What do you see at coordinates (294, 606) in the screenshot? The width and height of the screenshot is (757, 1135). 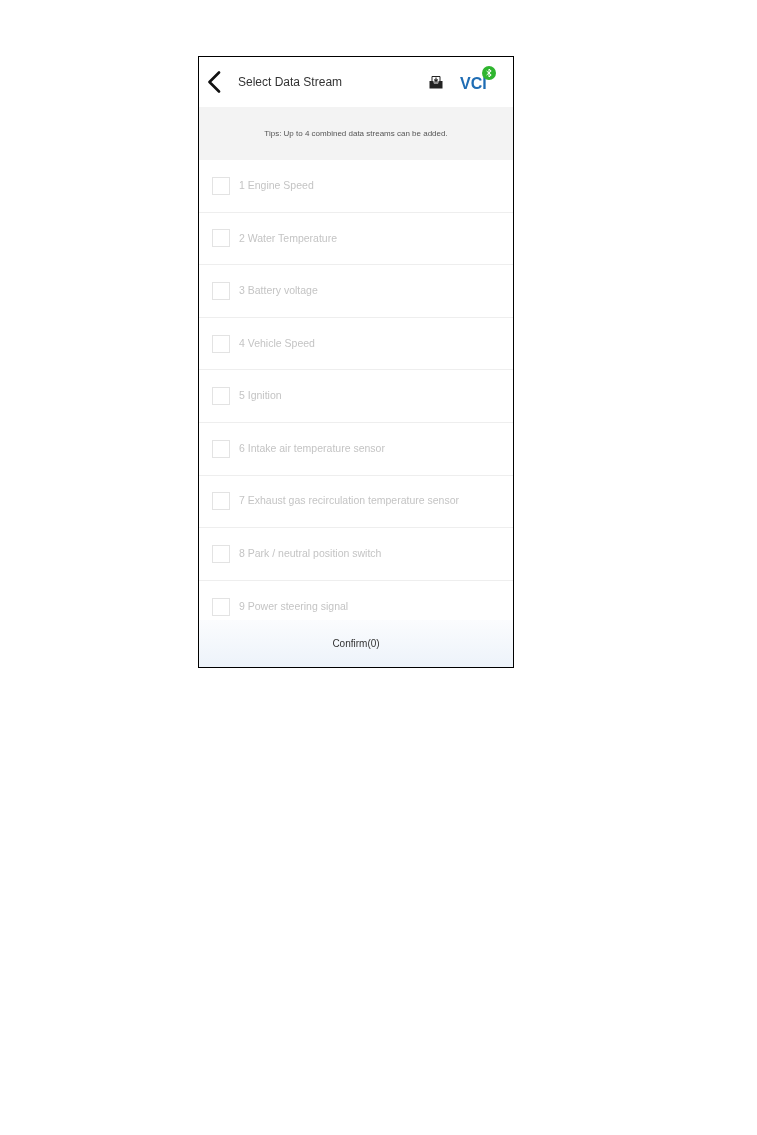 I see `stream-label: 9 Power steering signal` at bounding box center [294, 606].